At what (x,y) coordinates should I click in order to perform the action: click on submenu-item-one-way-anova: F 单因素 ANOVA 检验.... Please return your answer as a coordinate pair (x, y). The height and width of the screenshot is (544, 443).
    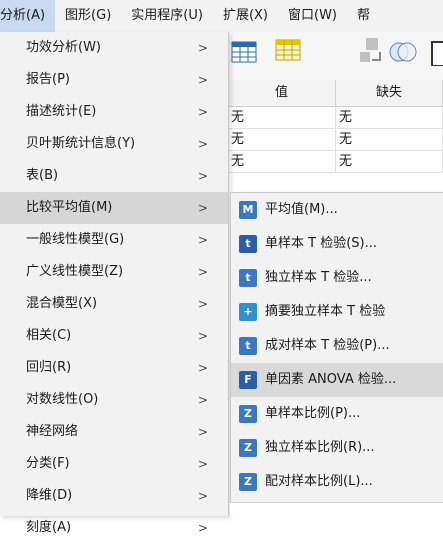
    Looking at the image, I should click on (337, 380).